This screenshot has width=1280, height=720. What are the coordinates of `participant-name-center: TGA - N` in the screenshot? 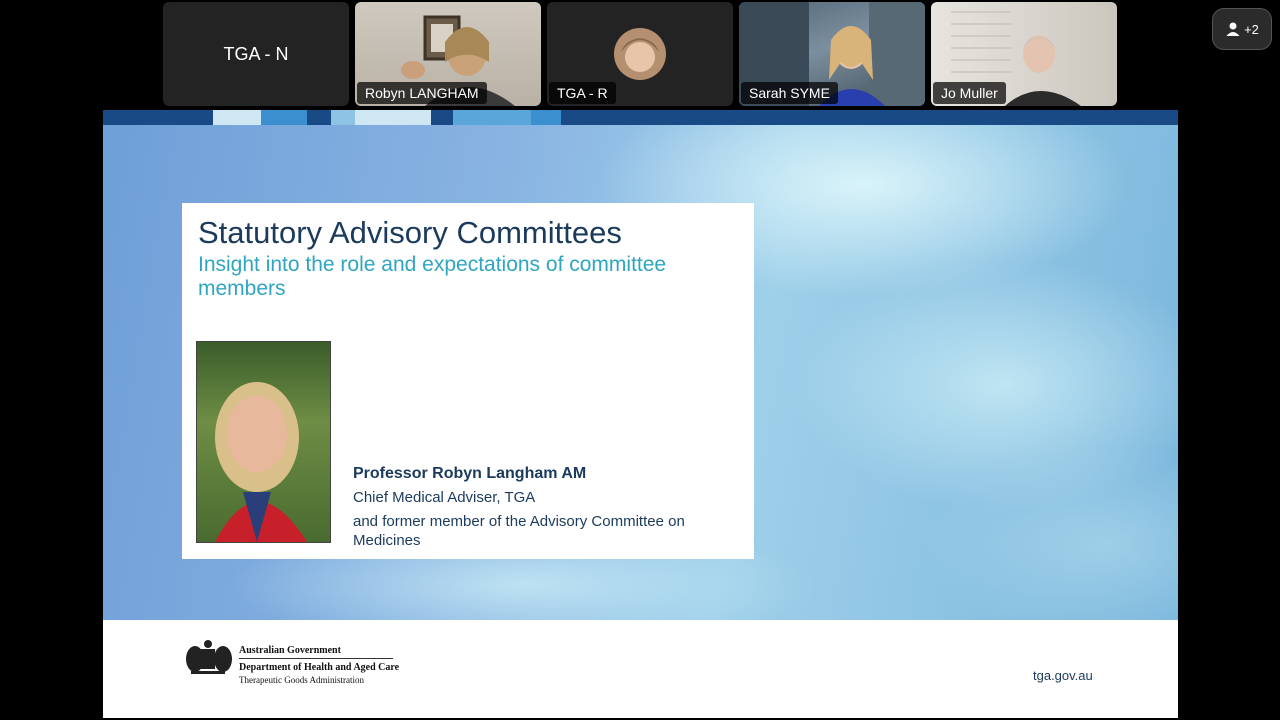 It's located at (256, 53).